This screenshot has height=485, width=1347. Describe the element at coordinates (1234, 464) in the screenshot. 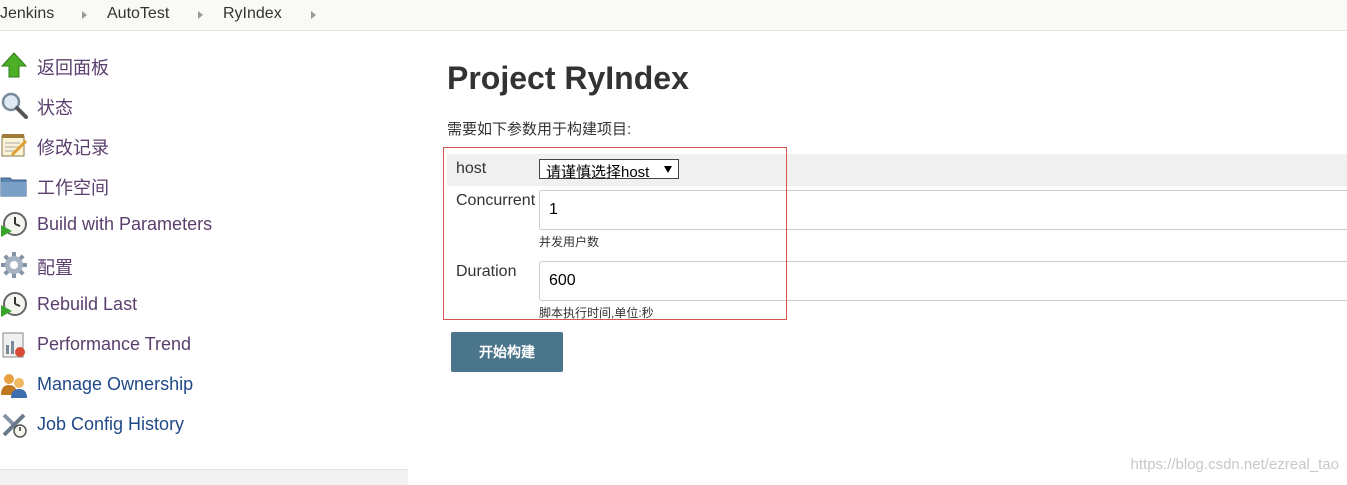

I see `watermark: https://blog.csdn.net/ezreal_tao` at that location.